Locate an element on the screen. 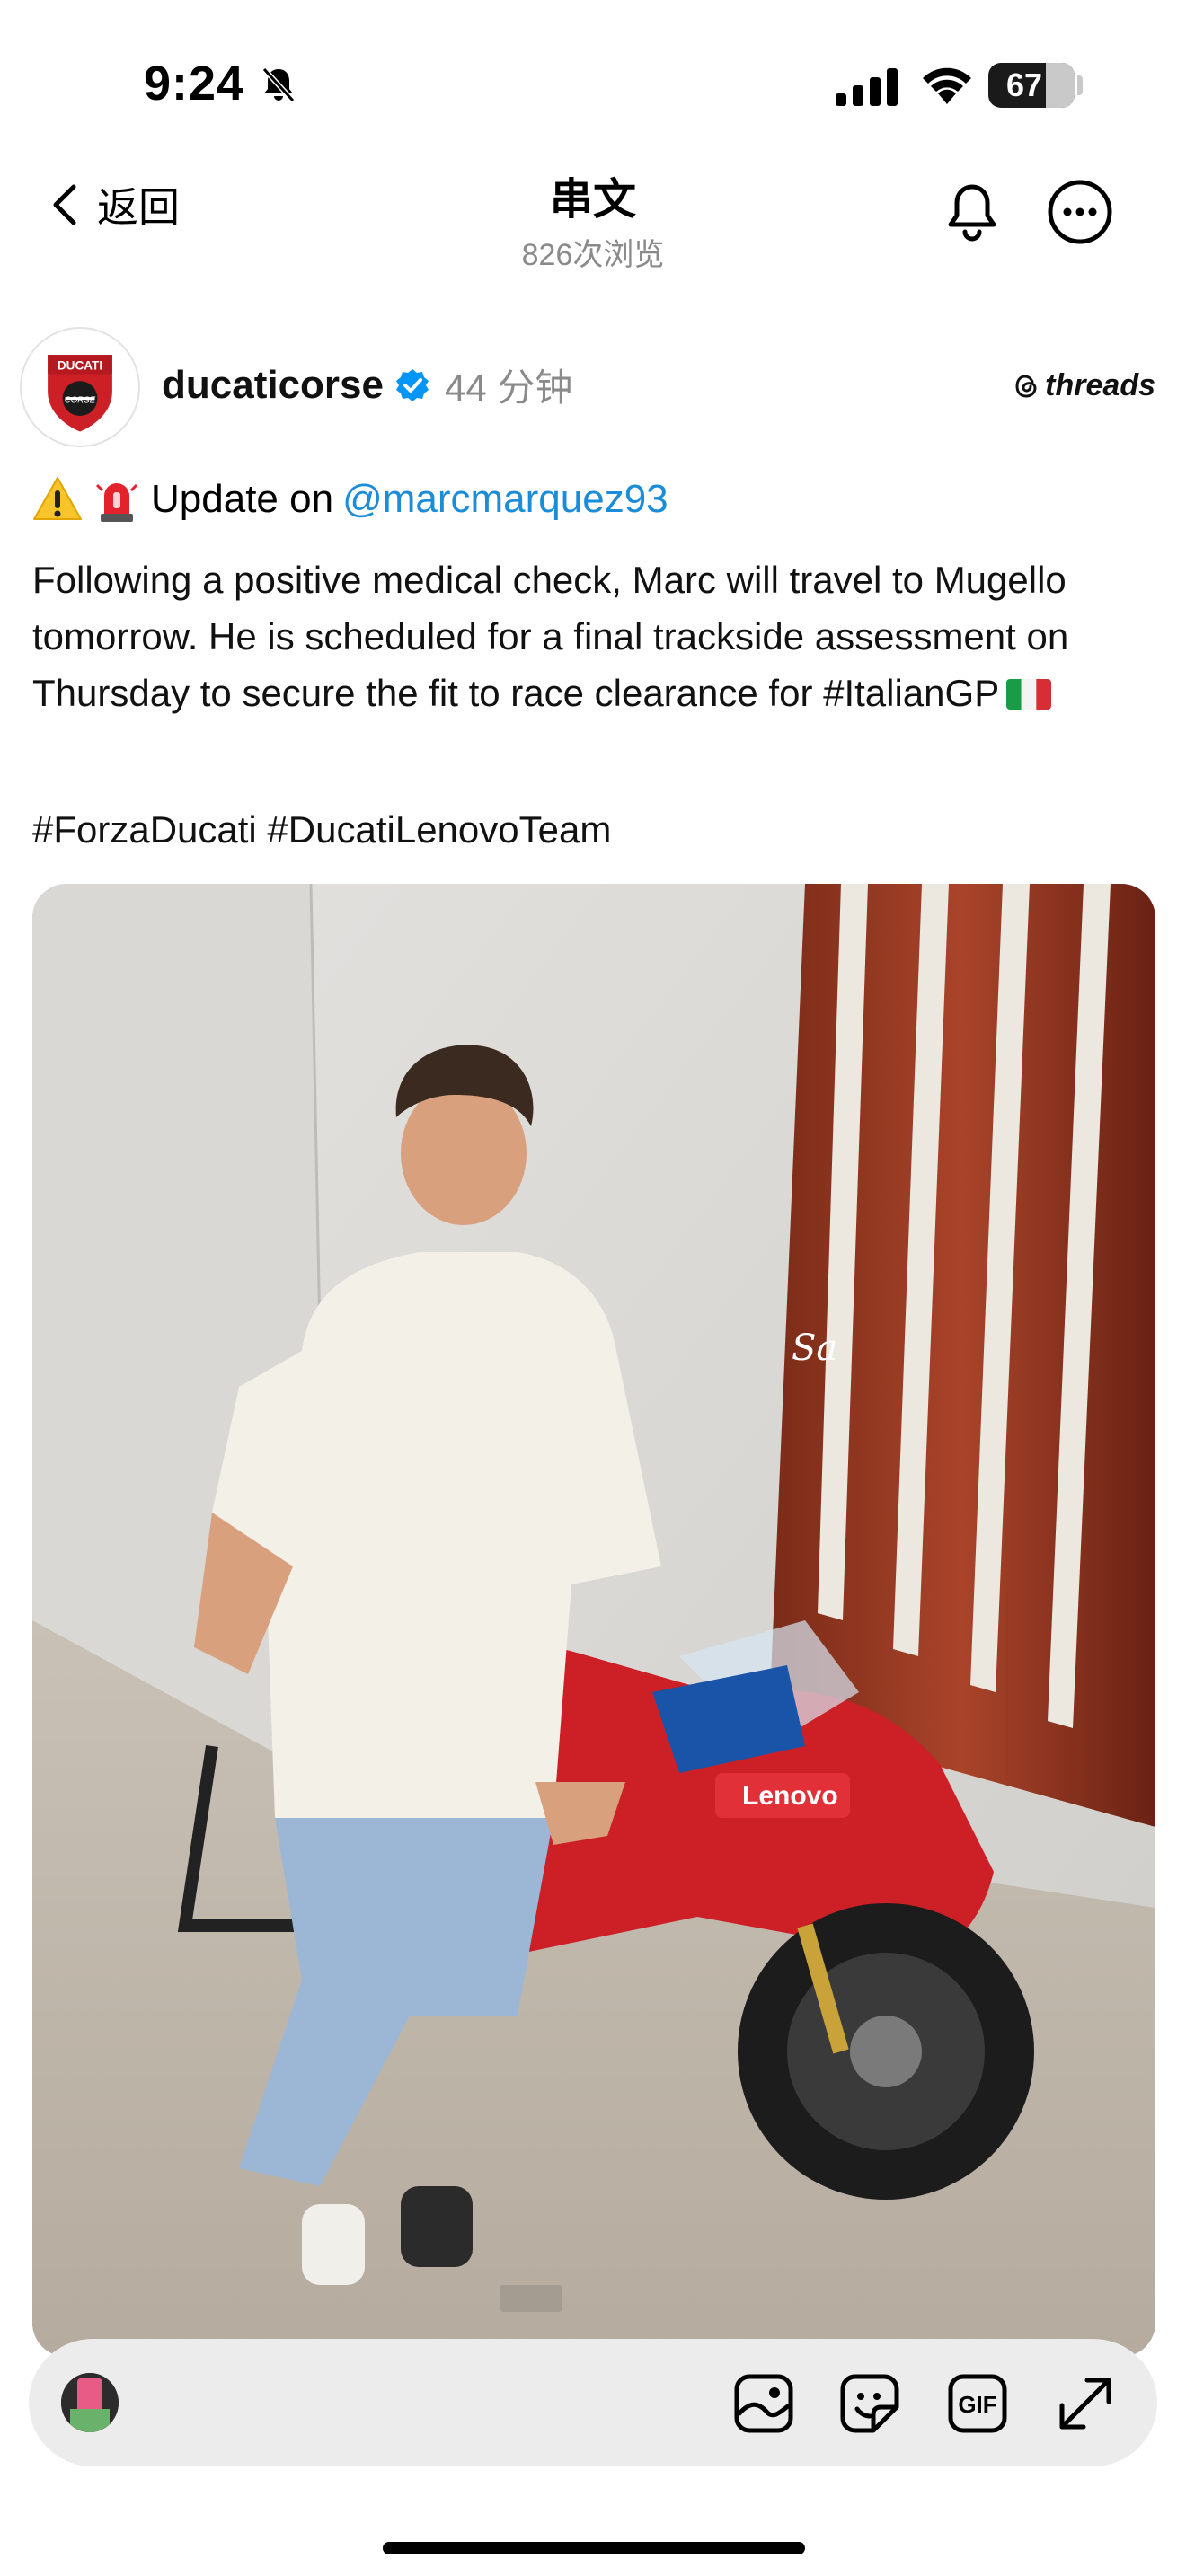 This screenshot has width=1186, height=2576. threads-icon is located at coordinates (1026, 386).